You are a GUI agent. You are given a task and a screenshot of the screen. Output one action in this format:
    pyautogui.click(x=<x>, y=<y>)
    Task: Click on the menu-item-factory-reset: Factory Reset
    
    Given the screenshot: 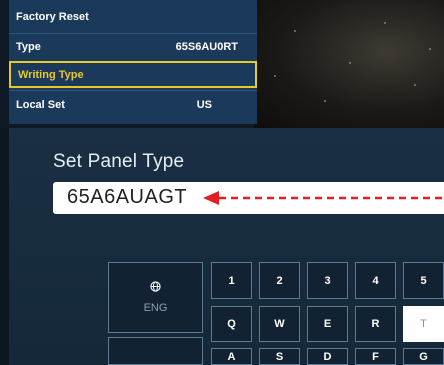 What is the action you would take?
    pyautogui.click(x=133, y=17)
    